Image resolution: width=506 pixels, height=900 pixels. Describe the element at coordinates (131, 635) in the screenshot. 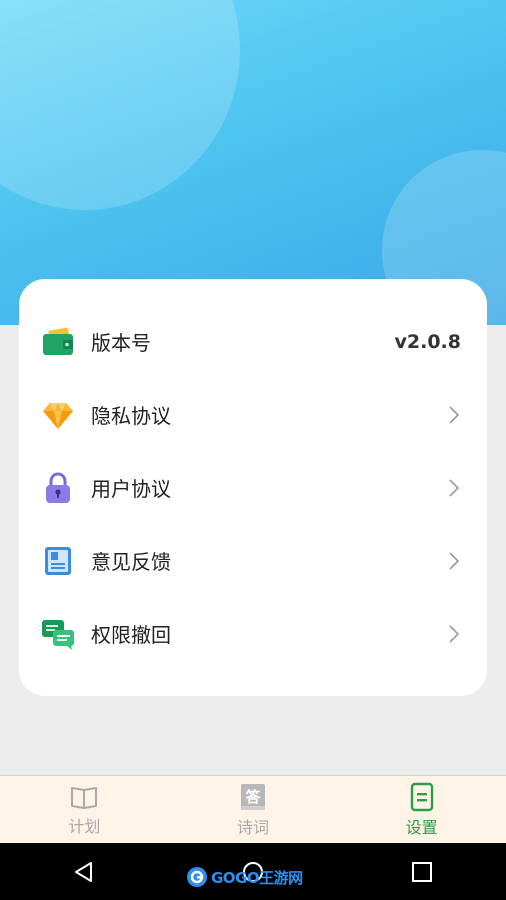

I see `settings-item-label: 权限撤回` at that location.